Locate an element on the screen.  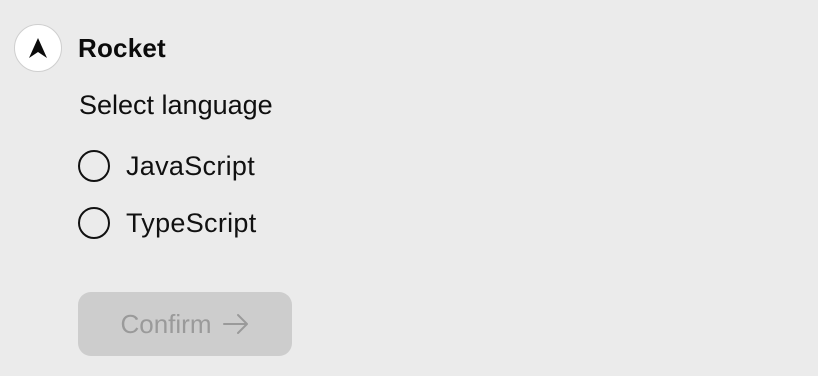
logo is located at coordinates (38, 48).